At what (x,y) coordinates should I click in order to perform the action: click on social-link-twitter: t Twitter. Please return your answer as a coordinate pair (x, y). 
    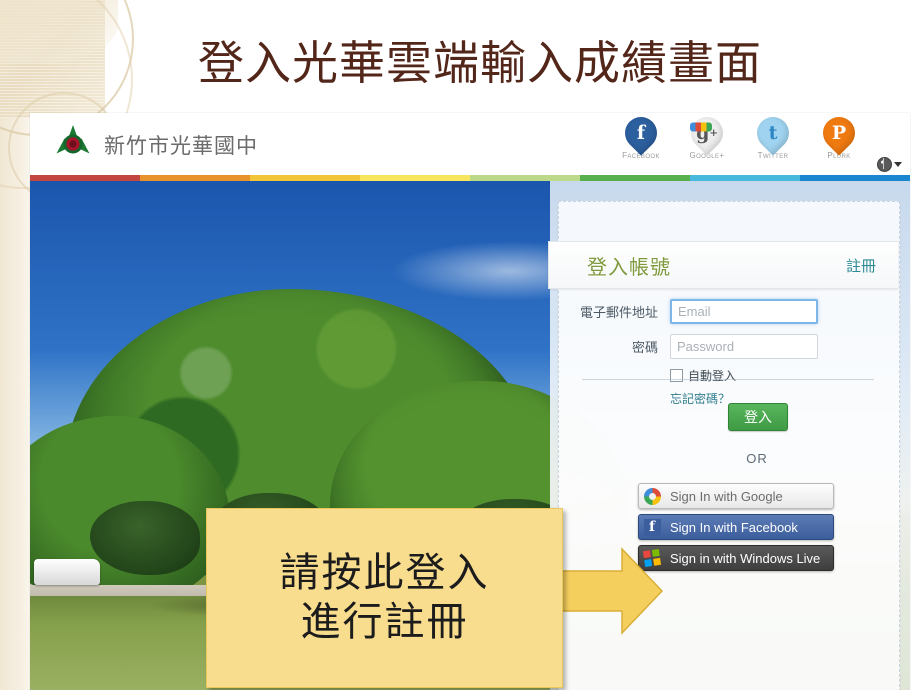
    Looking at the image, I should click on (773, 143).